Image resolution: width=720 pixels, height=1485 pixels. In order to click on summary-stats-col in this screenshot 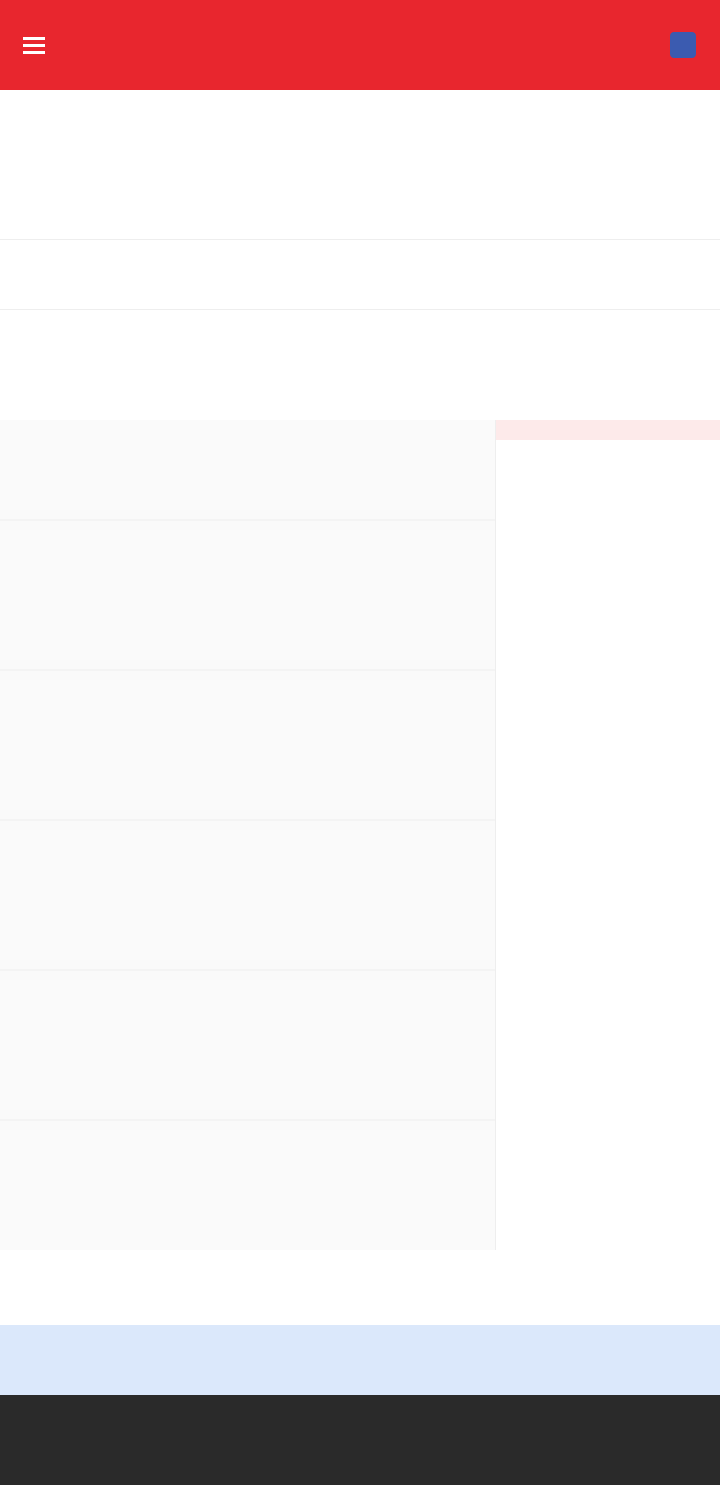, I will do `click(540, 164)`.